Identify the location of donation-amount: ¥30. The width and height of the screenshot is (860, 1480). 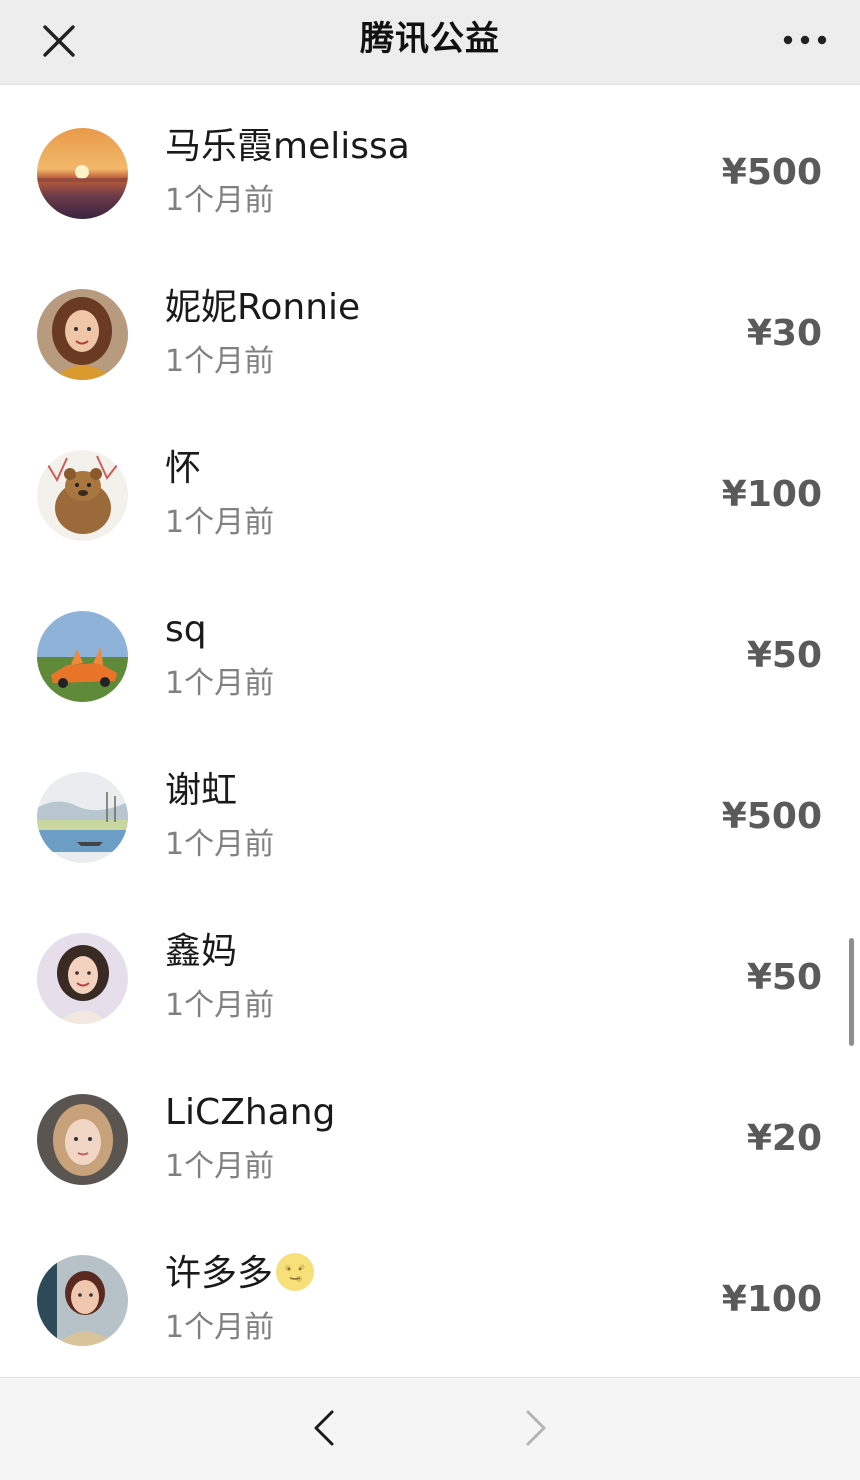
(784, 333).